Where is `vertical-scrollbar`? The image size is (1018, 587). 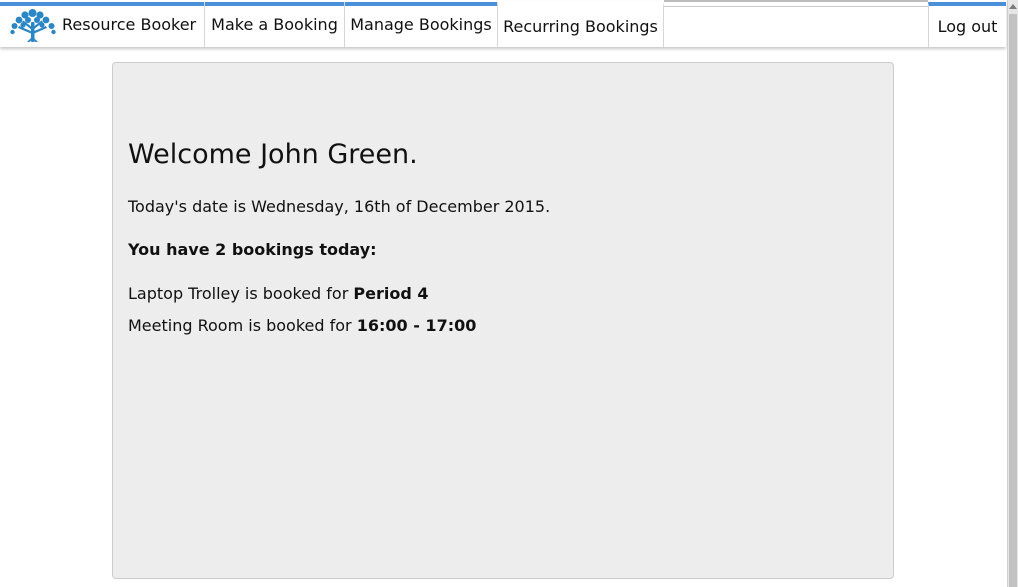
vertical-scrollbar is located at coordinates (1012, 293).